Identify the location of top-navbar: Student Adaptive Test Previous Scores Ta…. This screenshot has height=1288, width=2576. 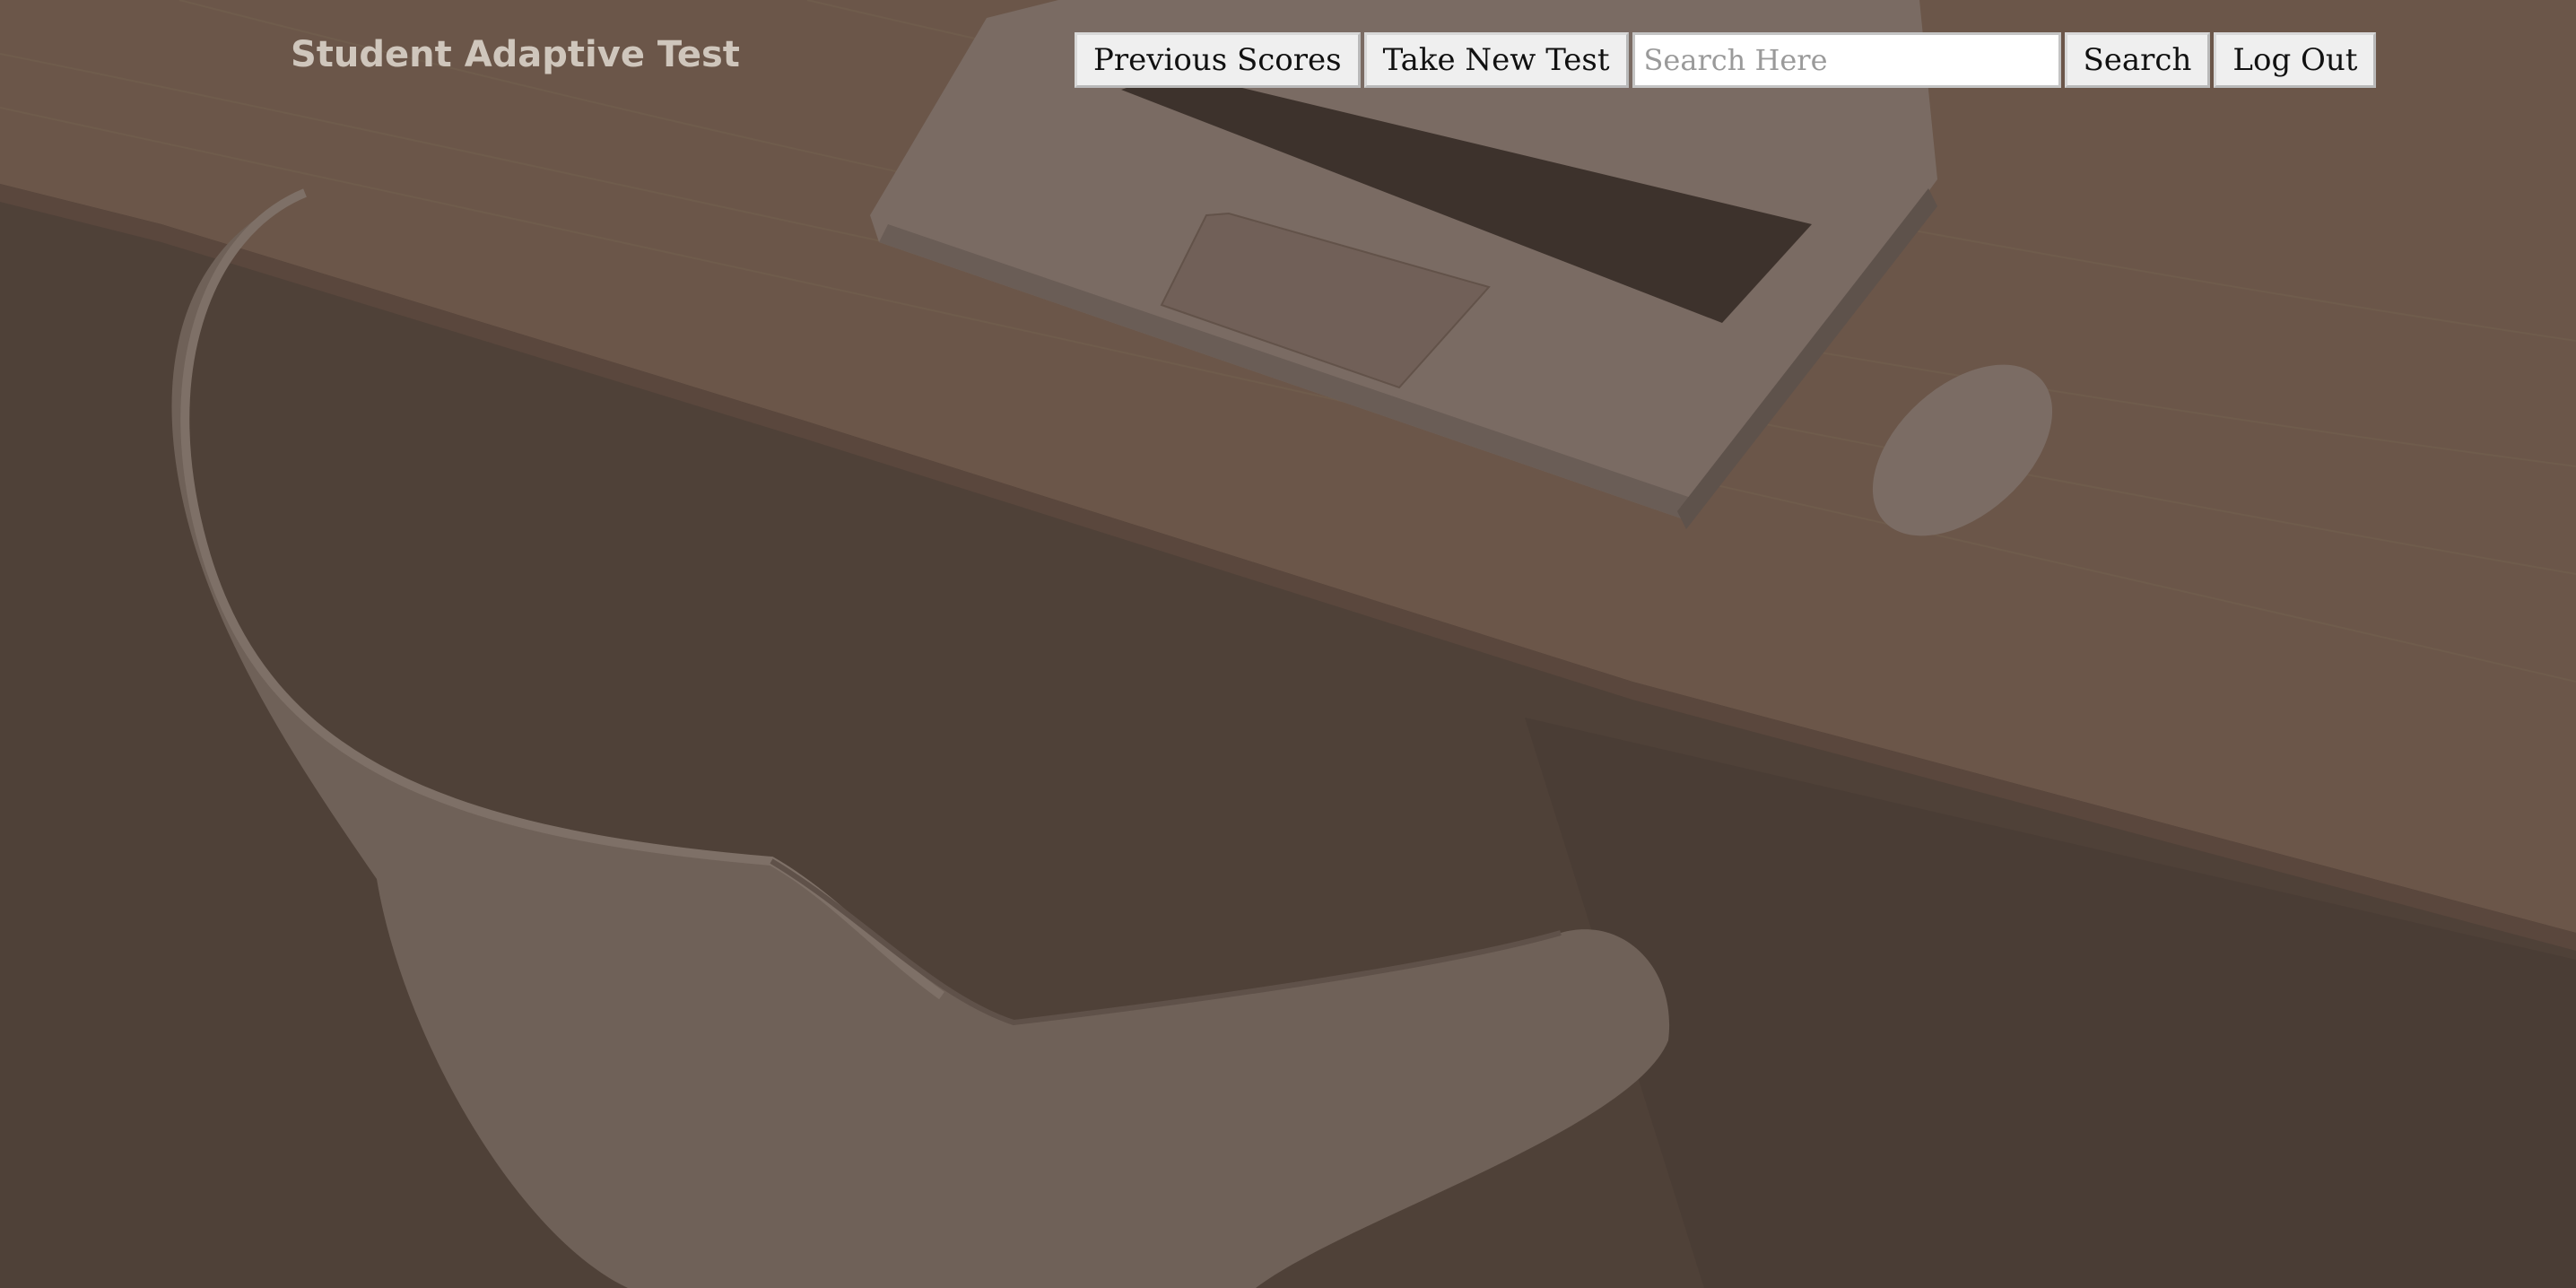
(1288, 61).